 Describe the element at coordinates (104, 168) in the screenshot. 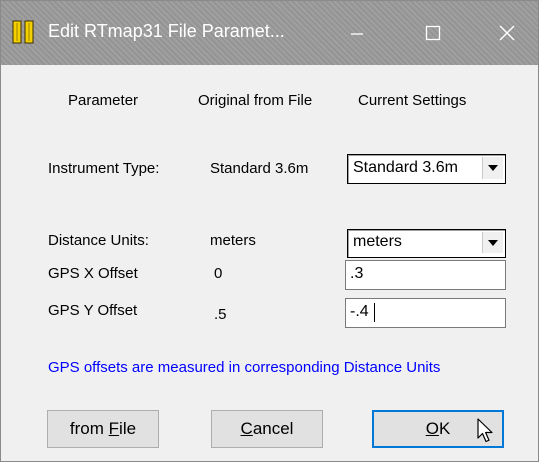

I see `instrument-type-label: Instrument Type:` at that location.